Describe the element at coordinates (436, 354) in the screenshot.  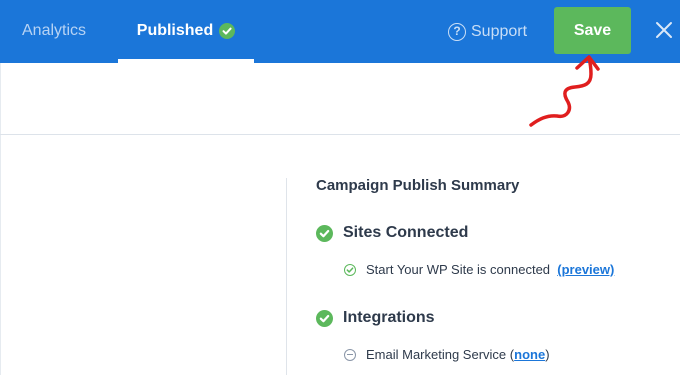
I see `integration-text: Email Marketing Service` at that location.